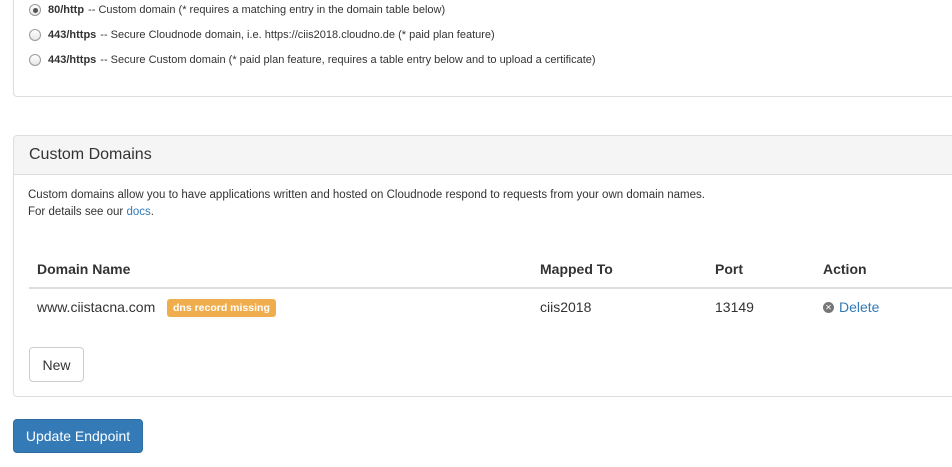 The height and width of the screenshot is (467, 952). What do you see at coordinates (845, 269) in the screenshot?
I see `column-header-action: Action` at bounding box center [845, 269].